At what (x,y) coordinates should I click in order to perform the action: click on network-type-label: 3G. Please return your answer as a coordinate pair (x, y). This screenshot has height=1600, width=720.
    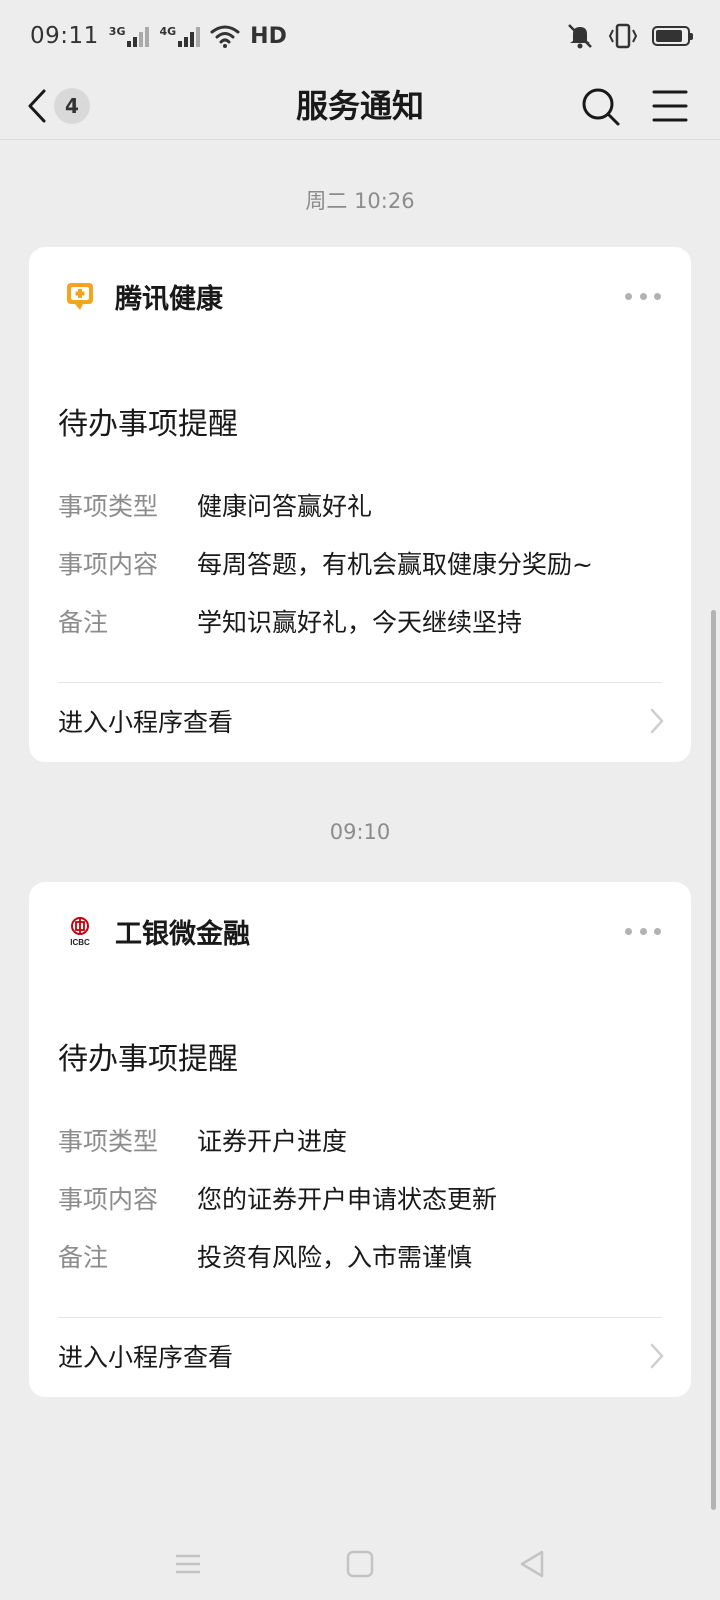
    Looking at the image, I should click on (117, 31).